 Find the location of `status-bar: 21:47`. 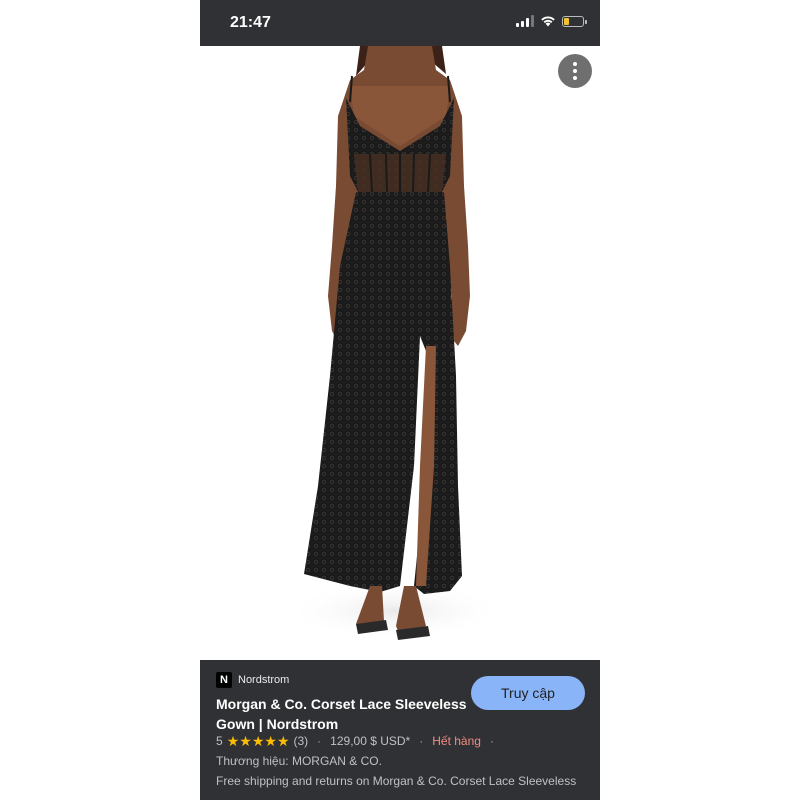

status-bar: 21:47 is located at coordinates (400, 23).